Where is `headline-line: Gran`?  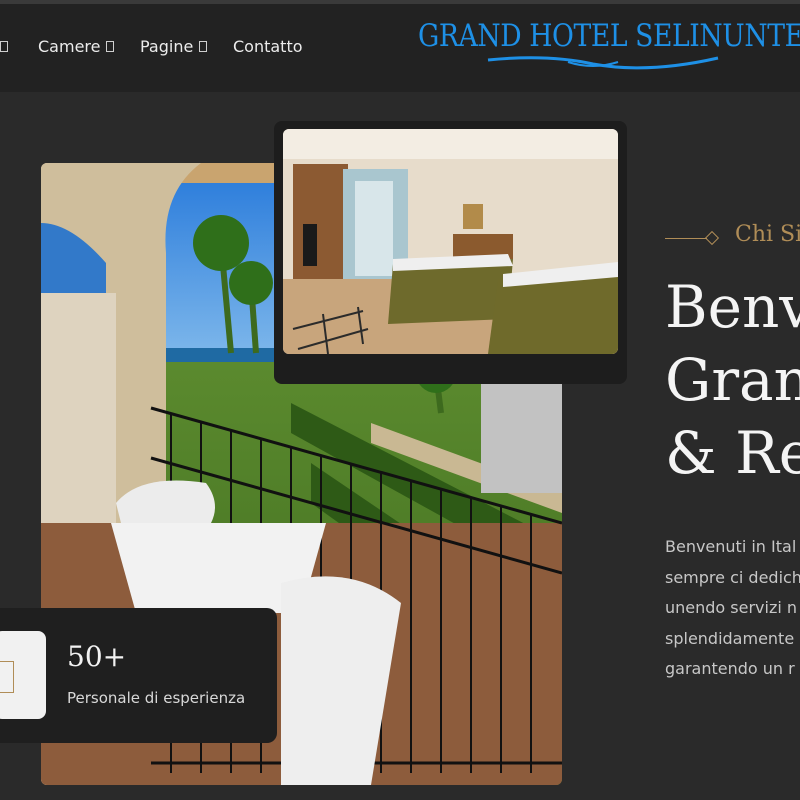
headline-line: Gran is located at coordinates (732, 380).